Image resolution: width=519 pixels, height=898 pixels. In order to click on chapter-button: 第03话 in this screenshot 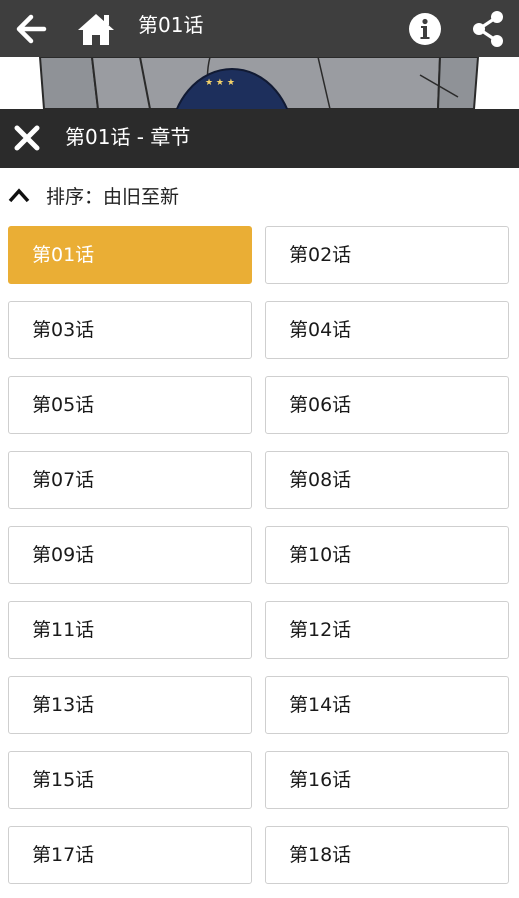, I will do `click(130, 330)`.